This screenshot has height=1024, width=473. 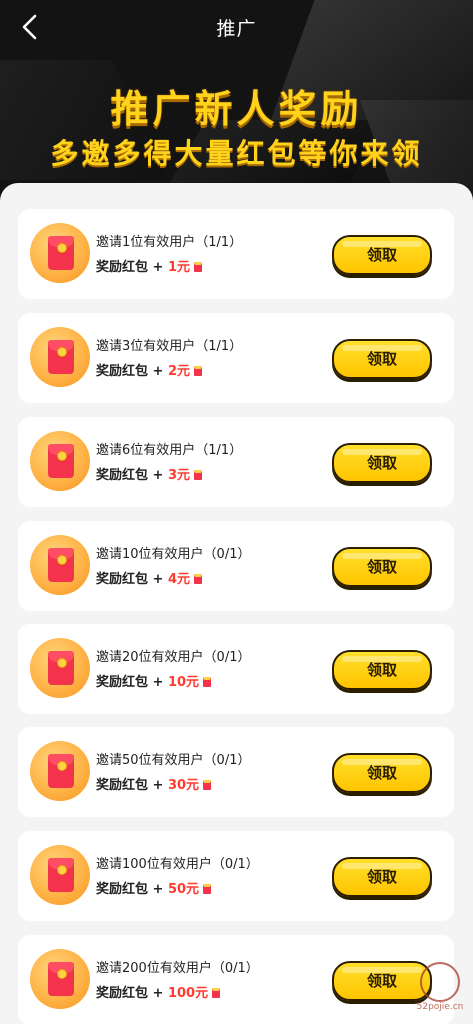 I want to click on reward-amount-line: 奖励红包 + 10元, so click(x=154, y=680).